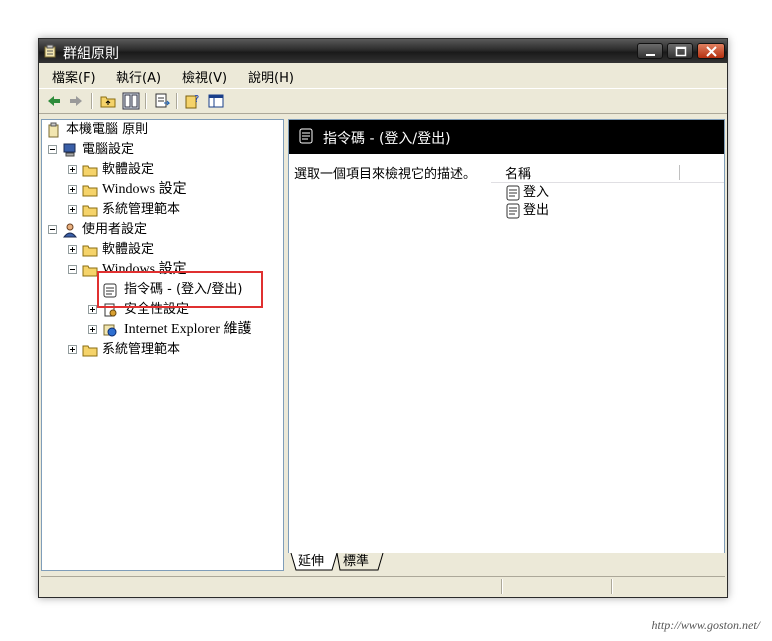 This screenshot has height=641, width=772. Describe the element at coordinates (54, 101) in the screenshot. I see `back-arrow-icon` at that location.